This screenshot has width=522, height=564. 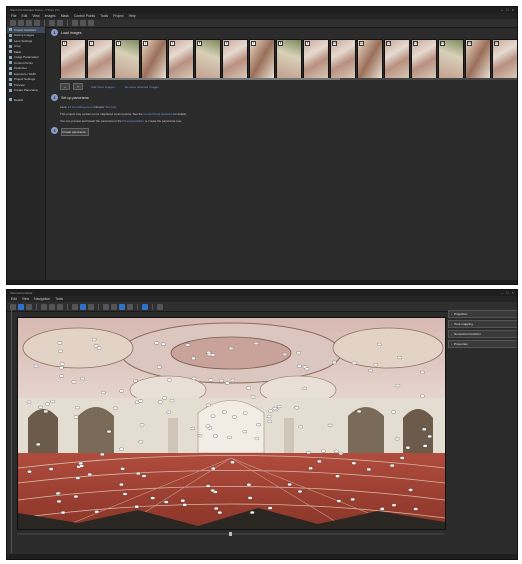 What do you see at coordinates (200, 79) in the screenshot?
I see `scrollbar-thumb` at bounding box center [200, 79].